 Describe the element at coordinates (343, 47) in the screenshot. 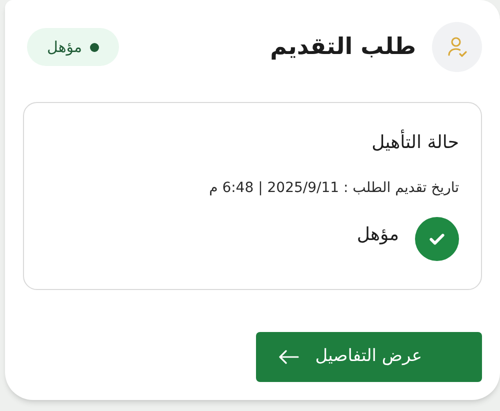

I see `page-title: طلب التقديم` at that location.